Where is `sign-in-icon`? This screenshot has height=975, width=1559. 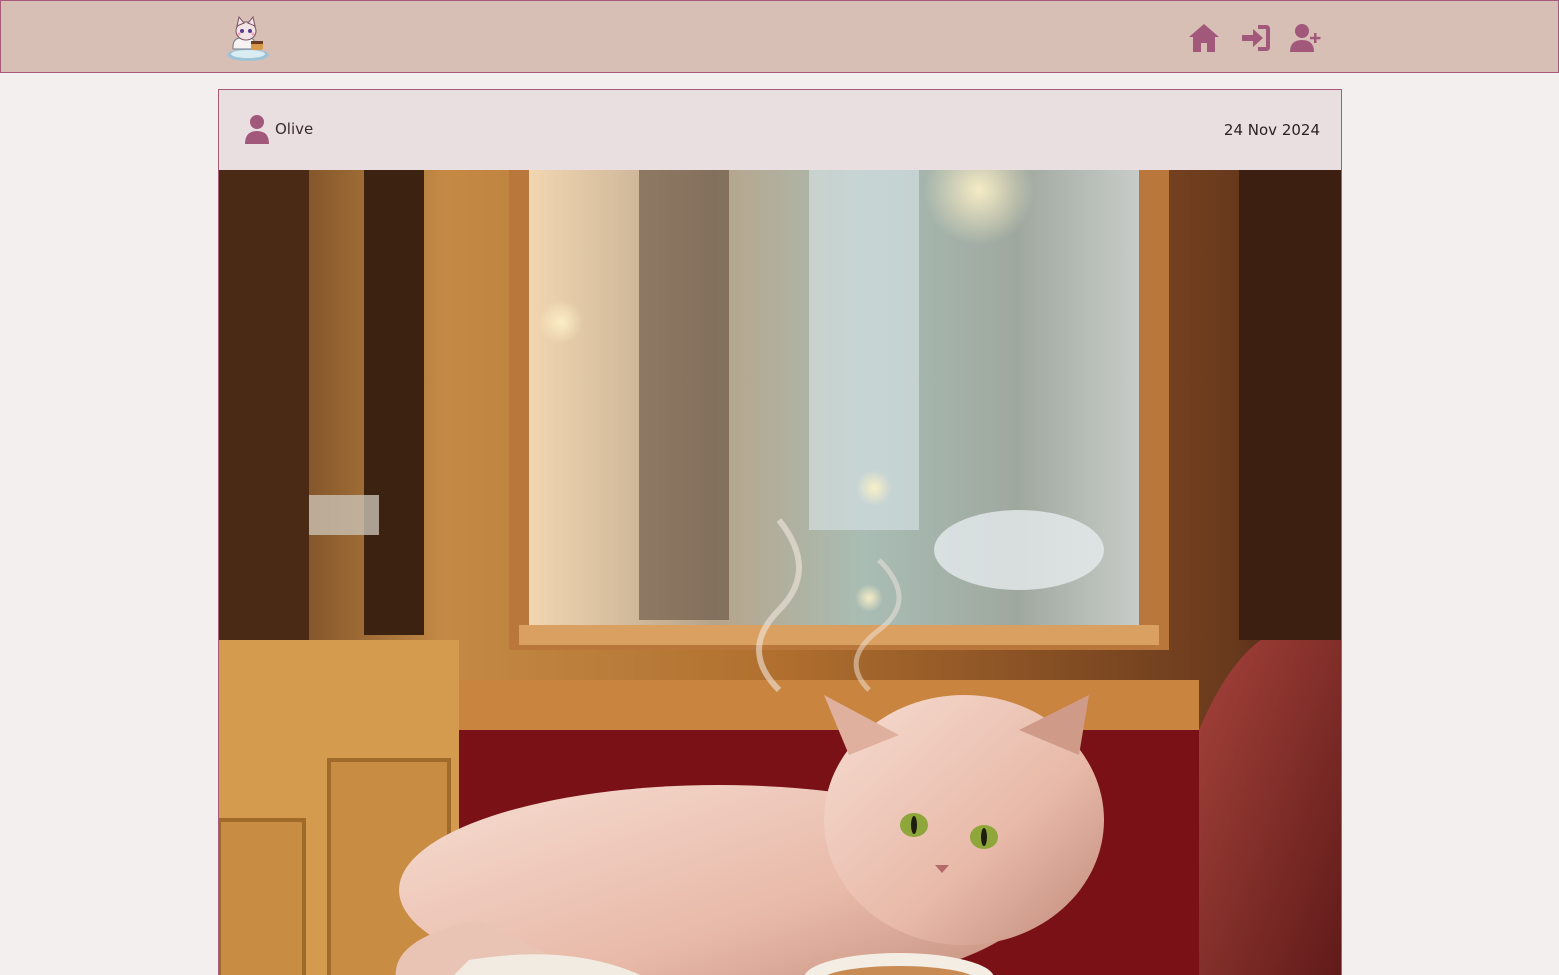 sign-in-icon is located at coordinates (1256, 38).